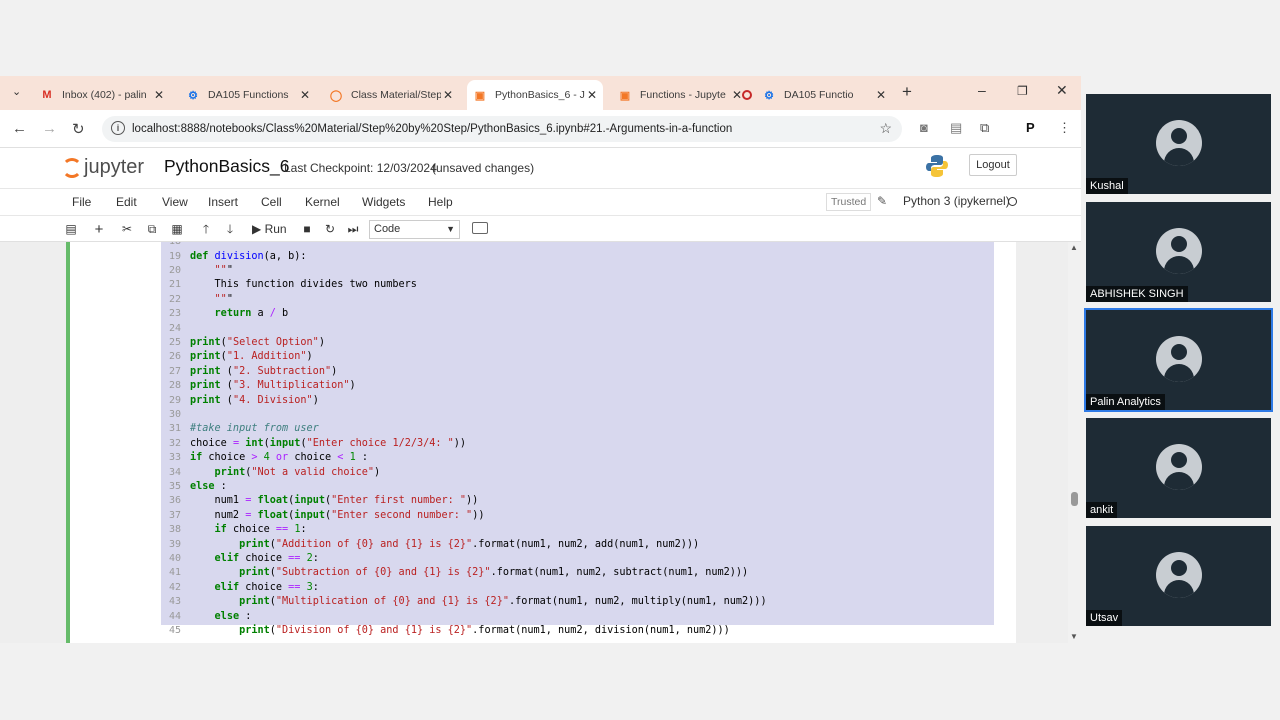 The image size is (1280, 720). What do you see at coordinates (175, 202) in the screenshot?
I see `menu-item-view: View` at bounding box center [175, 202].